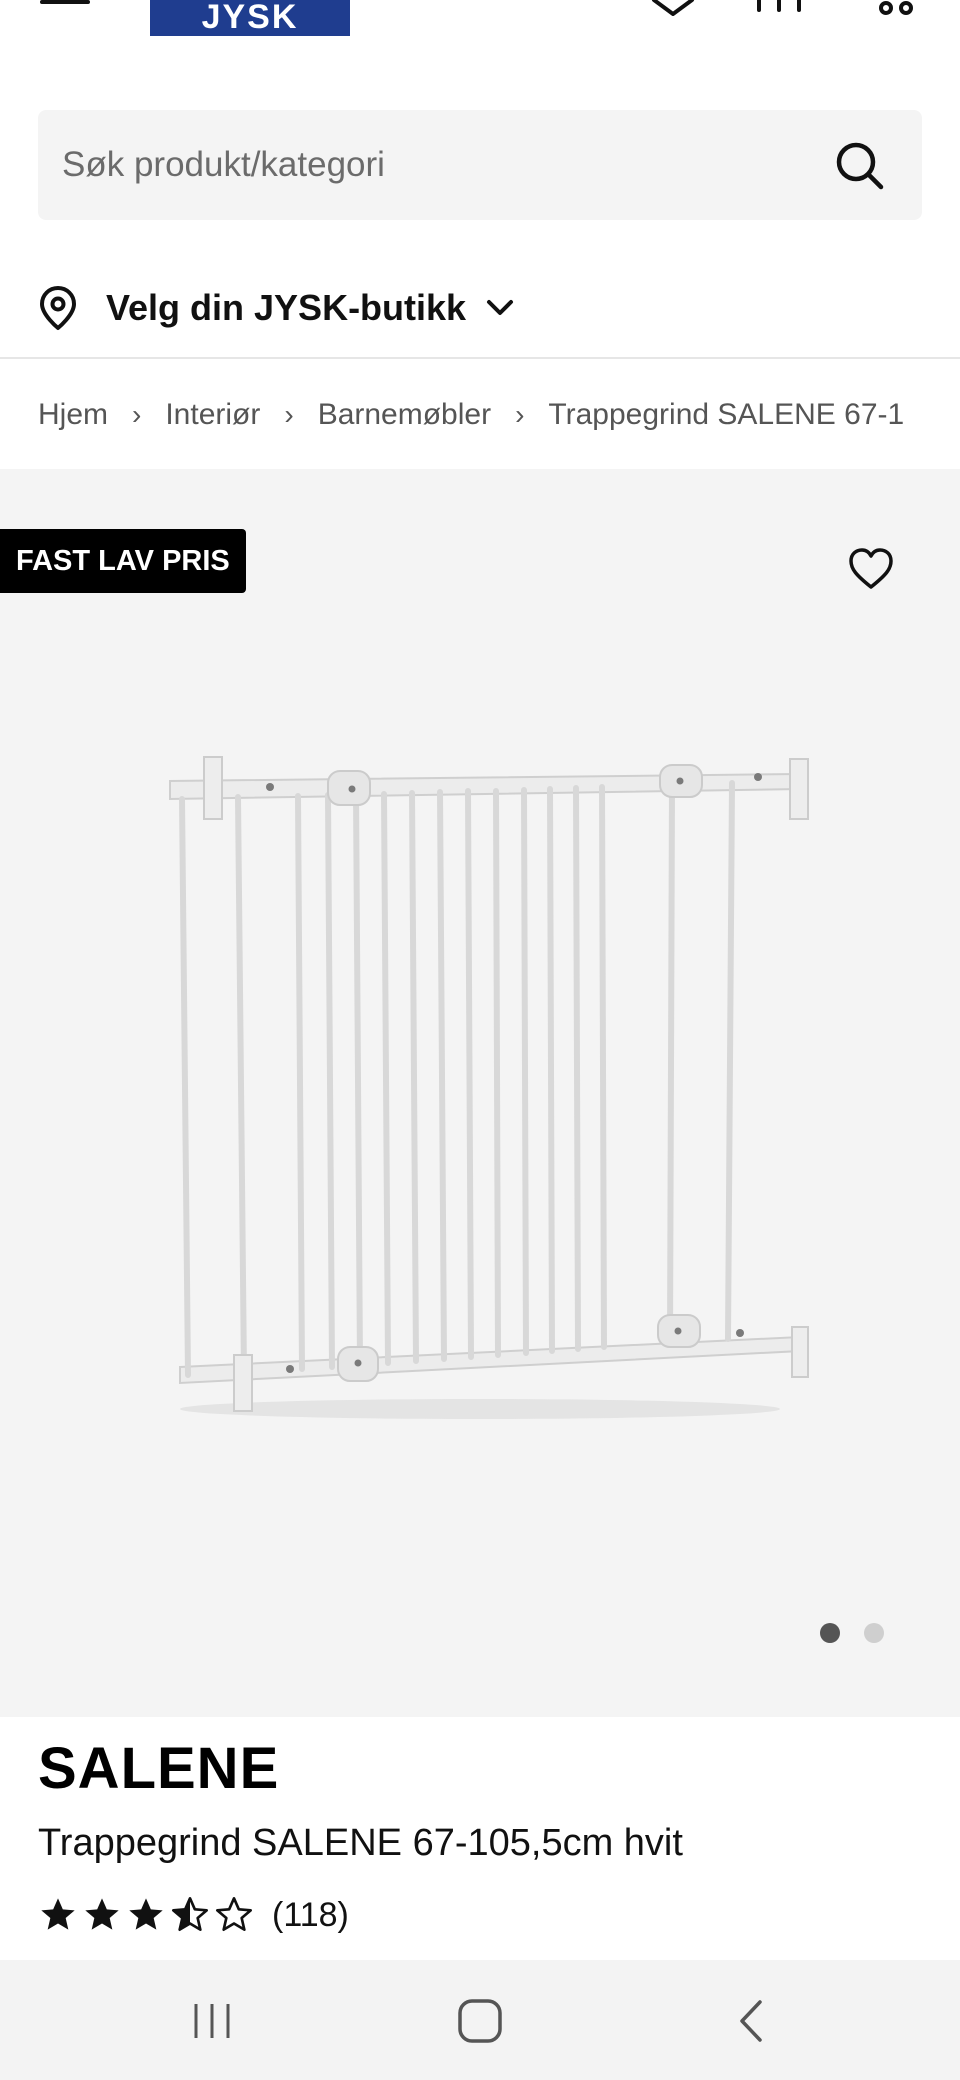 The width and height of the screenshot is (960, 2080). Describe the element at coordinates (779, 9) in the screenshot. I see `cart-icon` at that location.